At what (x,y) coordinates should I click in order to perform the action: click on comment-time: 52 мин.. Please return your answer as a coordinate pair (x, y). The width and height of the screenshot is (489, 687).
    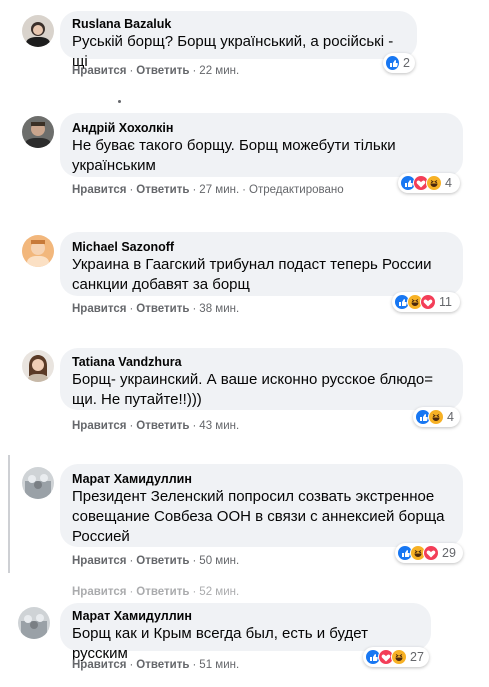
    Looking at the image, I should click on (219, 592).